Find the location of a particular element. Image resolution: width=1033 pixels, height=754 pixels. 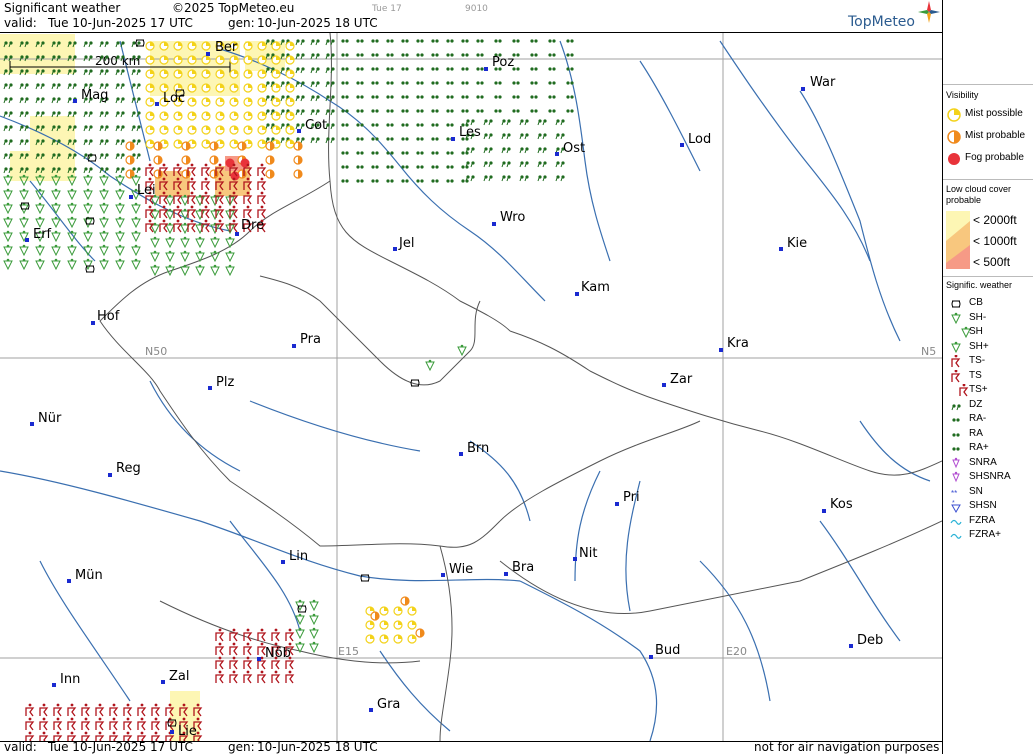

city-inn: Inn is located at coordinates (66, 679).